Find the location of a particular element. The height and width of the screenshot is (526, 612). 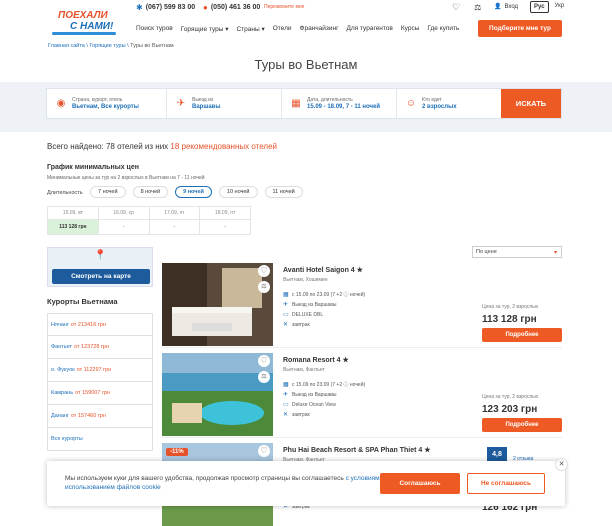

travelers-icon: ☺ is located at coordinates (411, 103).